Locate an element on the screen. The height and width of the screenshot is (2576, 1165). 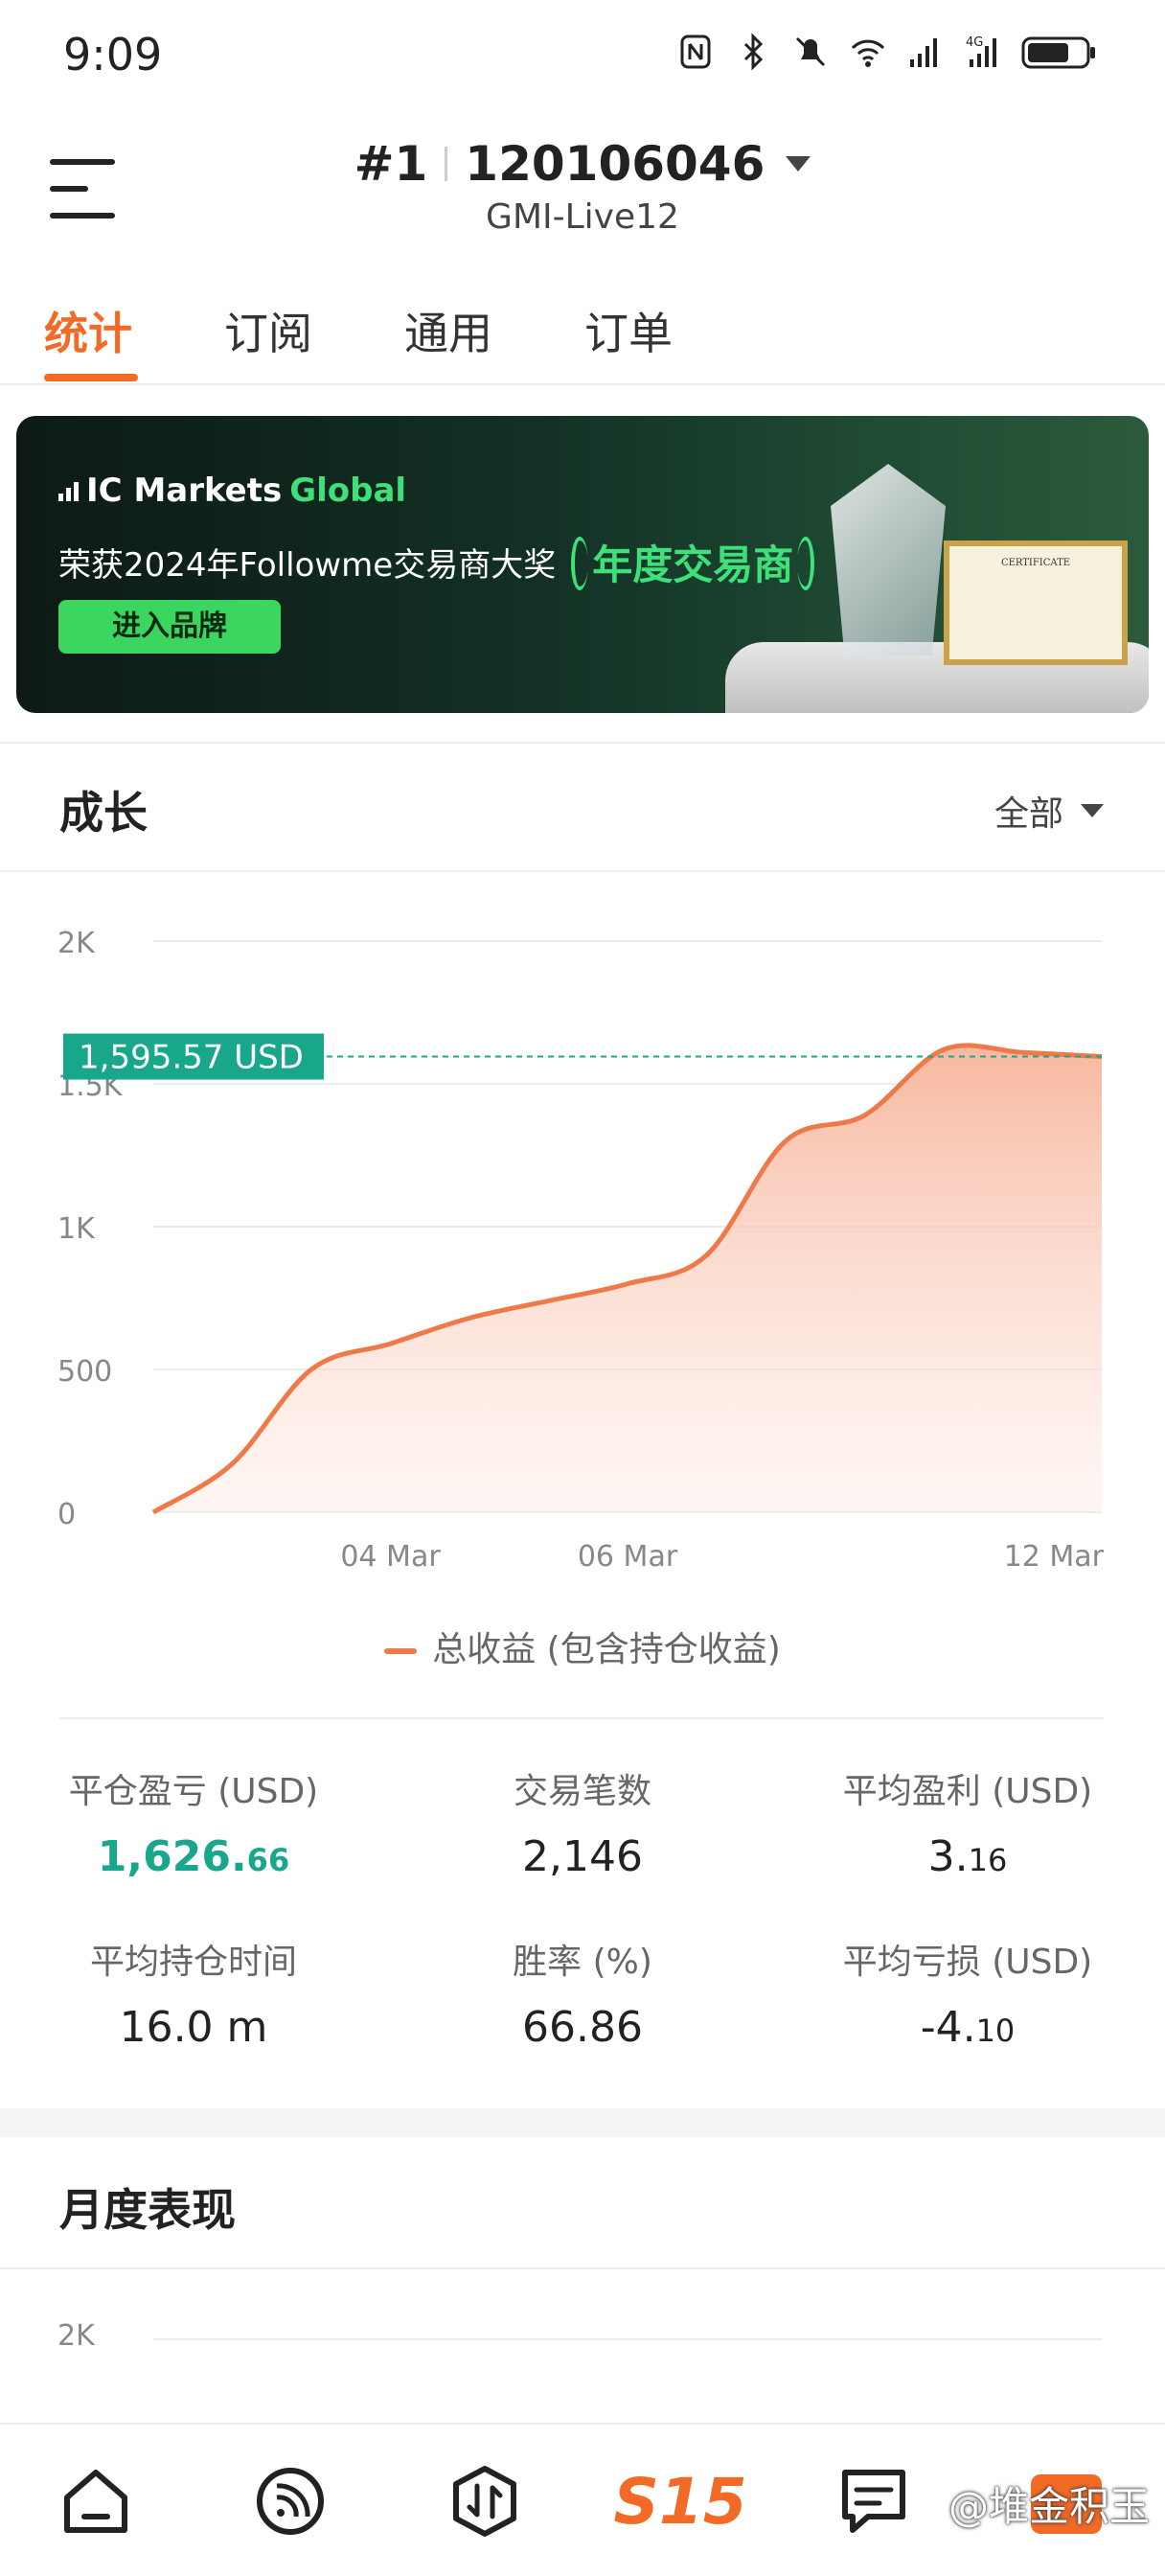
status-bar: 9:09 4G is located at coordinates (582, 57).